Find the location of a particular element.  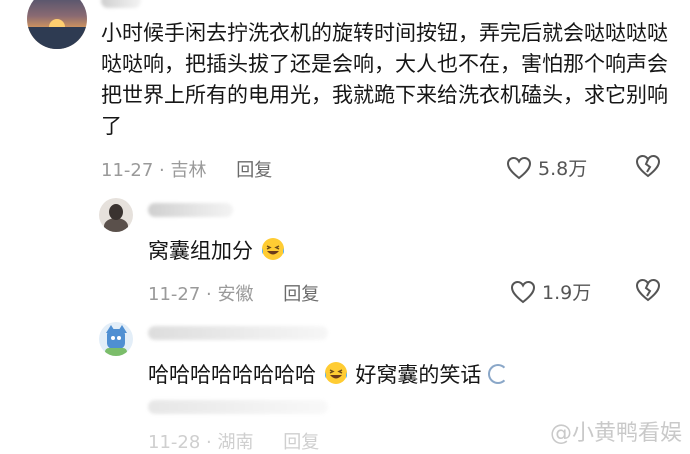

avatar-sea is located at coordinates (57, 38).